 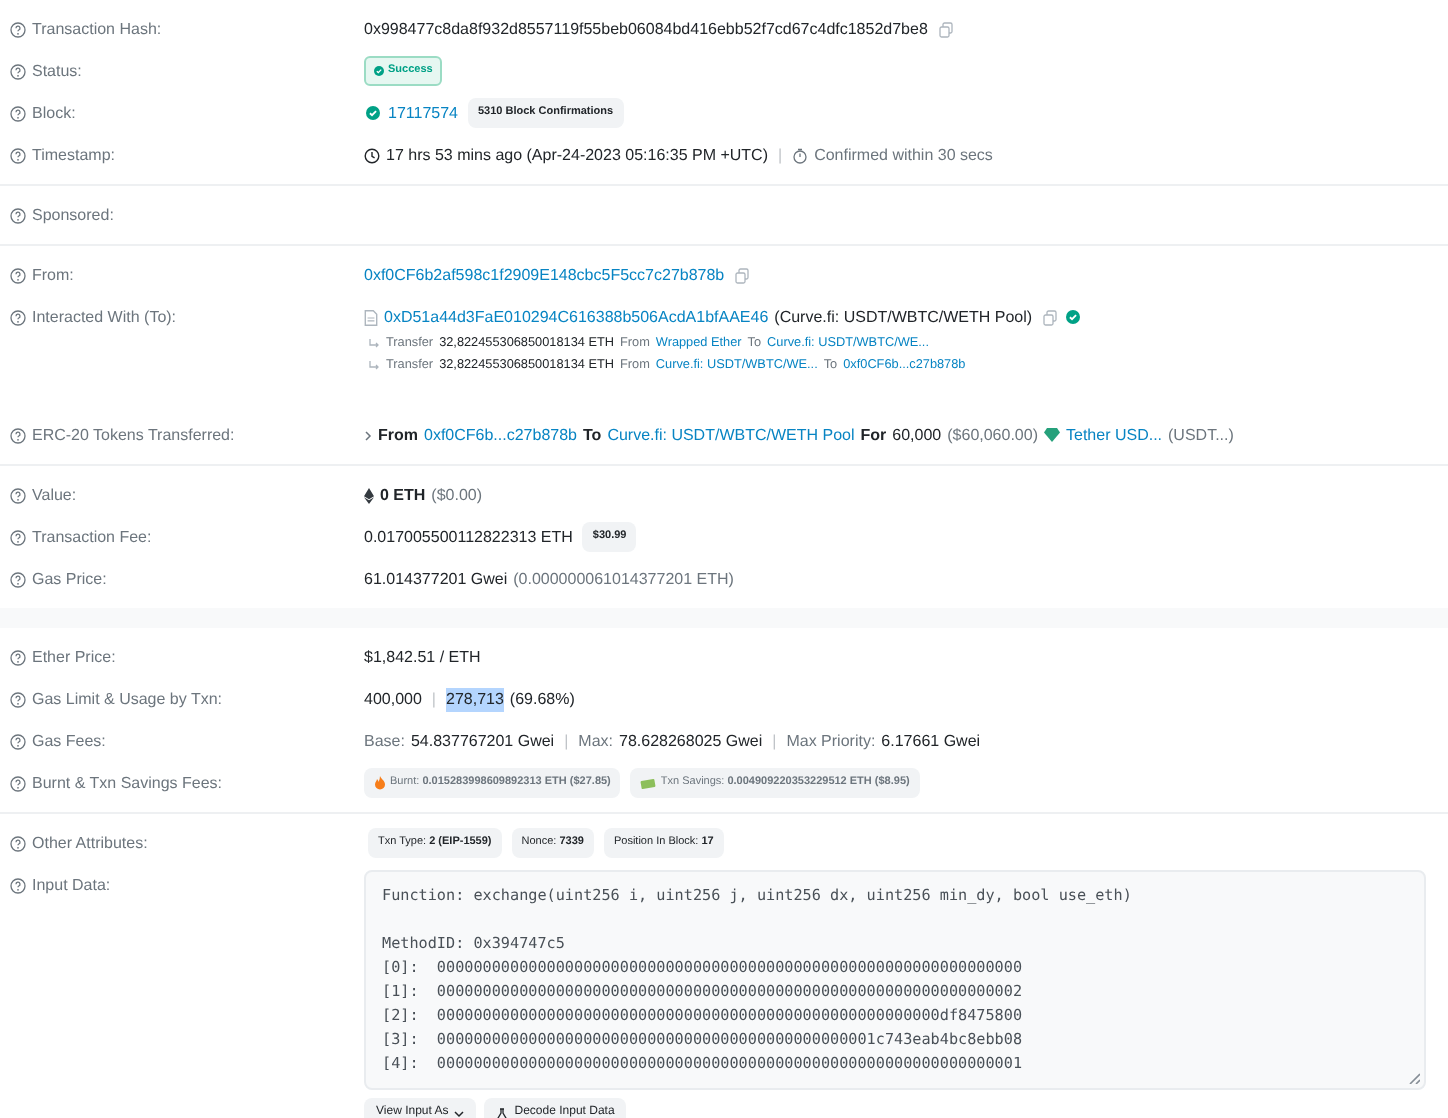 What do you see at coordinates (71, 885) in the screenshot?
I see `field-label: Input Data:` at bounding box center [71, 885].